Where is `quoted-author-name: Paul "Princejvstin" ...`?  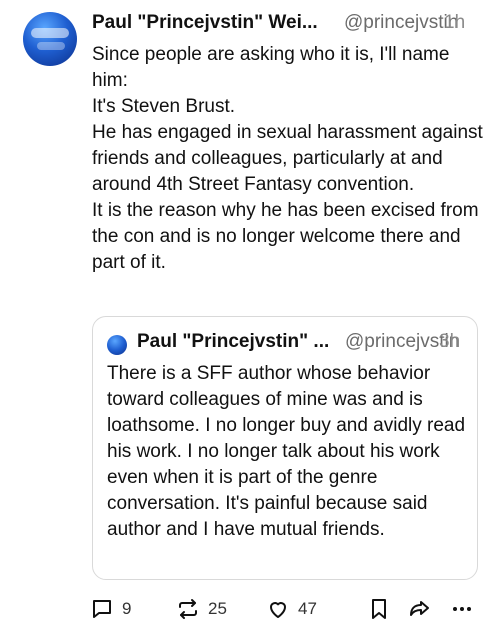 quoted-author-name: Paul "Princejvstin" ... is located at coordinates (233, 341).